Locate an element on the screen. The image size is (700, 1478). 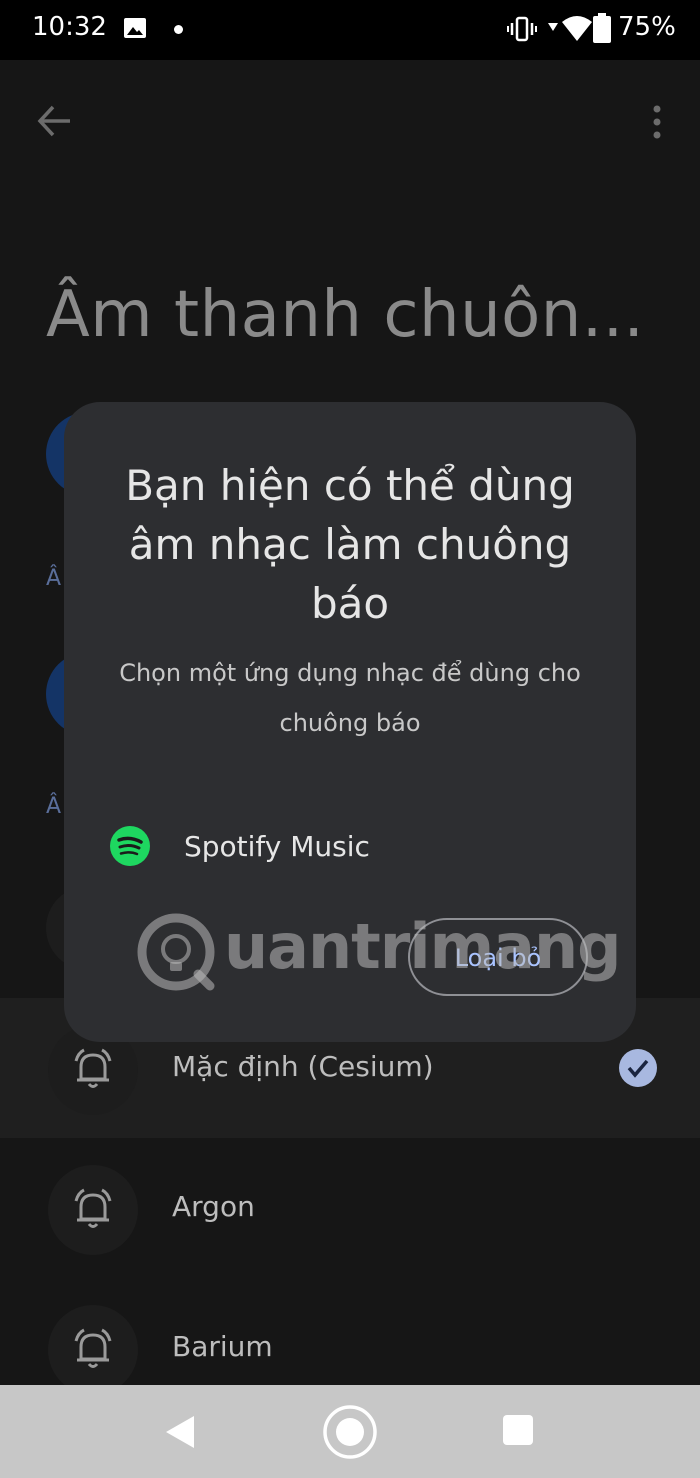
dismiss-button: Loại bỏ is located at coordinates (498, 957).